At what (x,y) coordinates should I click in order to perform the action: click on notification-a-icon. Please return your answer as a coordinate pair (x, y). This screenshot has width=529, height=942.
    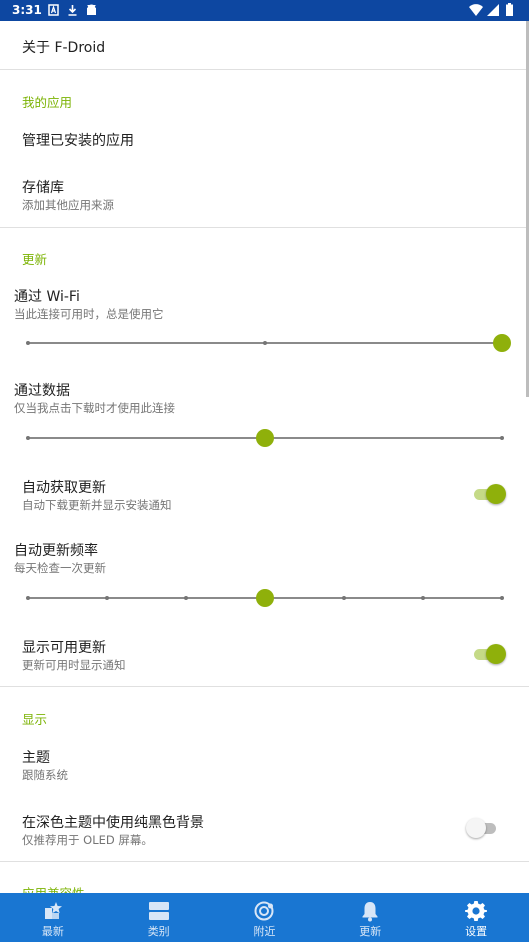
    Looking at the image, I should click on (53, 10).